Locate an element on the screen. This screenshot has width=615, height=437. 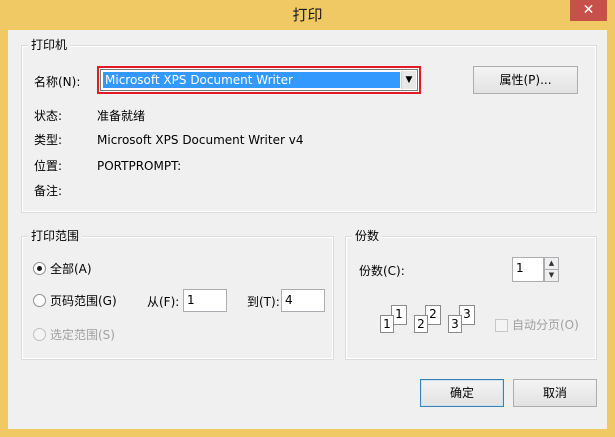
close-button: ✕ is located at coordinates (588, 10).